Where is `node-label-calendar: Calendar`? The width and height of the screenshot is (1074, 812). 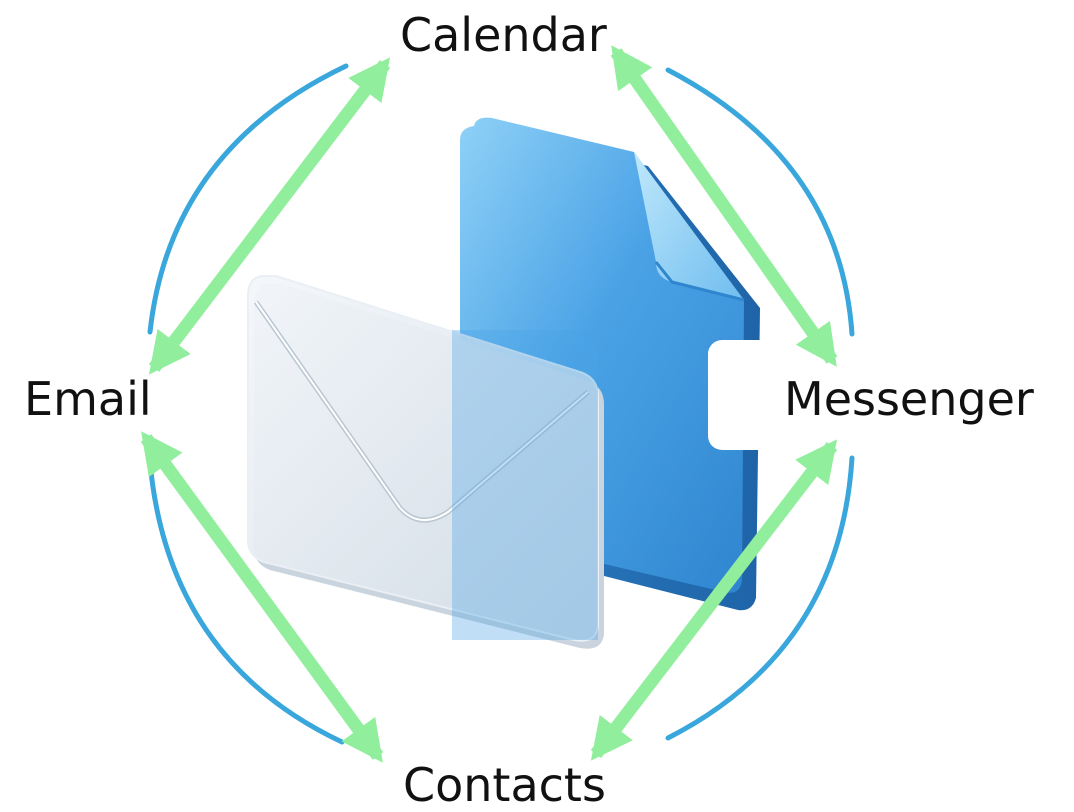 node-label-calendar: Calendar is located at coordinates (503, 35).